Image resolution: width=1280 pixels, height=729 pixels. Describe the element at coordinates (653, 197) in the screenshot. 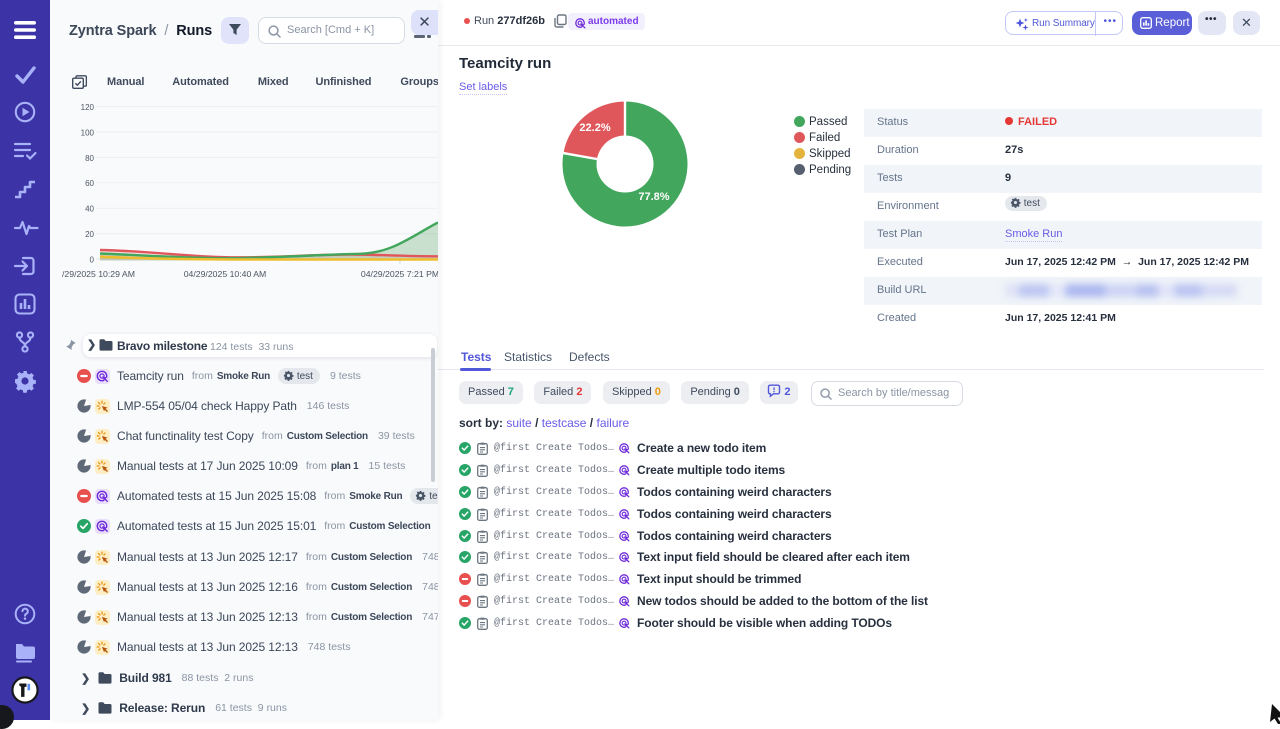

I see `svg-text: 77.8%` at that location.